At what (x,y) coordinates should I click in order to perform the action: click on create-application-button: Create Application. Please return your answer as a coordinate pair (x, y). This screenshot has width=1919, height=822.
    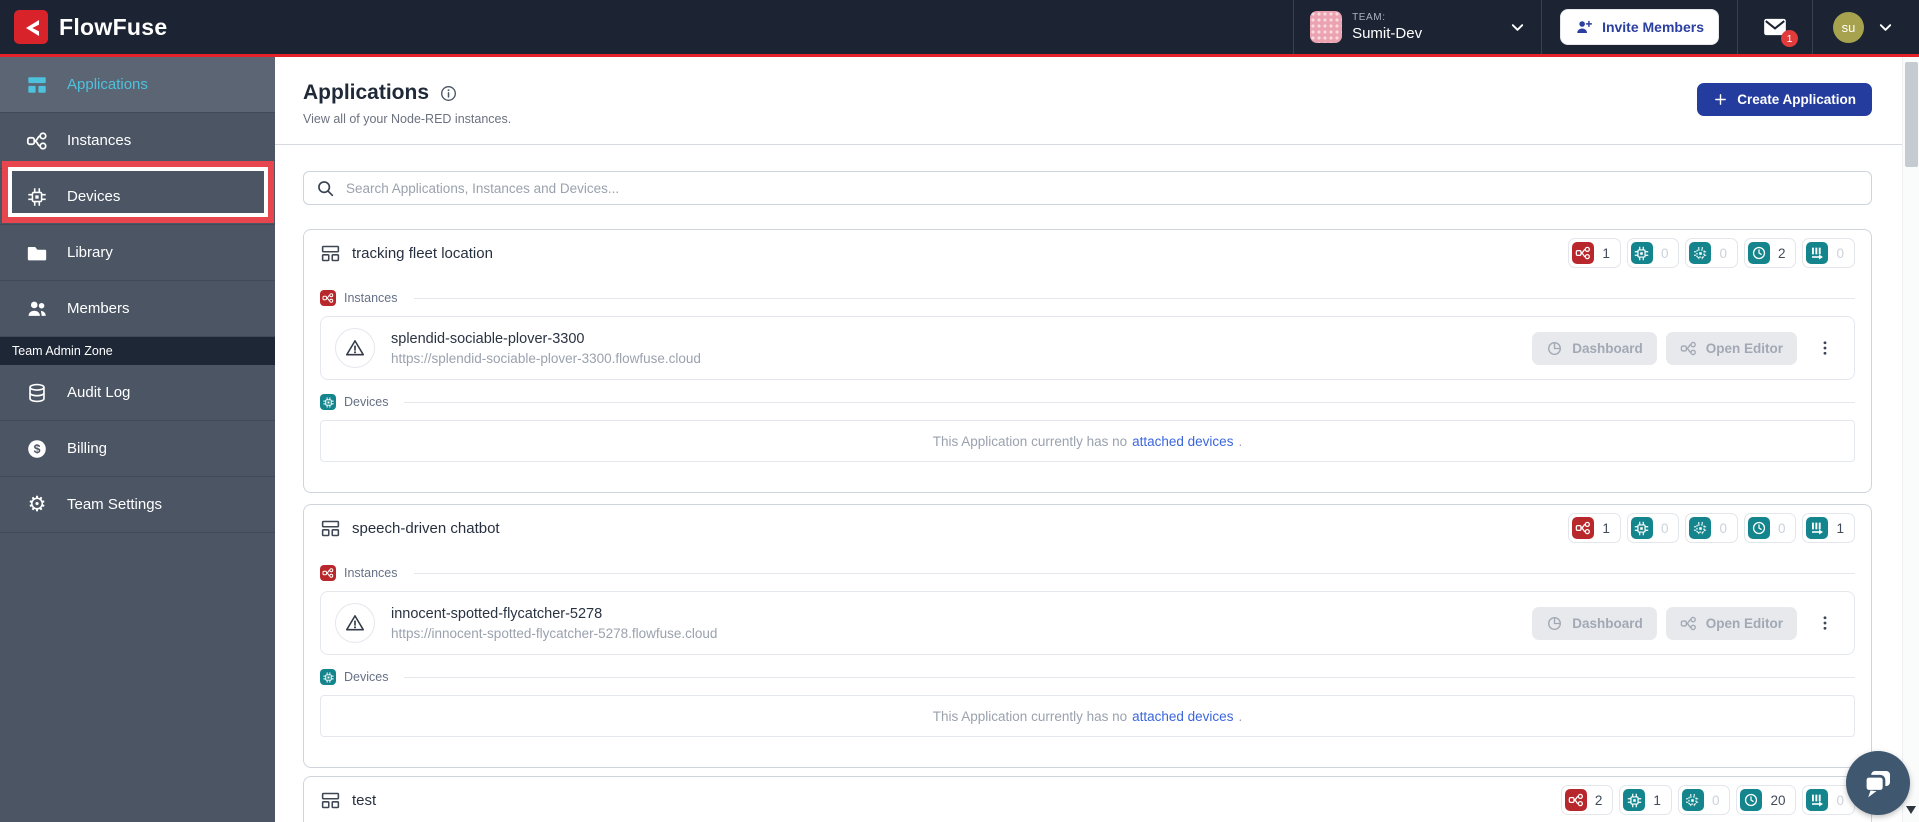
    Looking at the image, I should click on (1784, 99).